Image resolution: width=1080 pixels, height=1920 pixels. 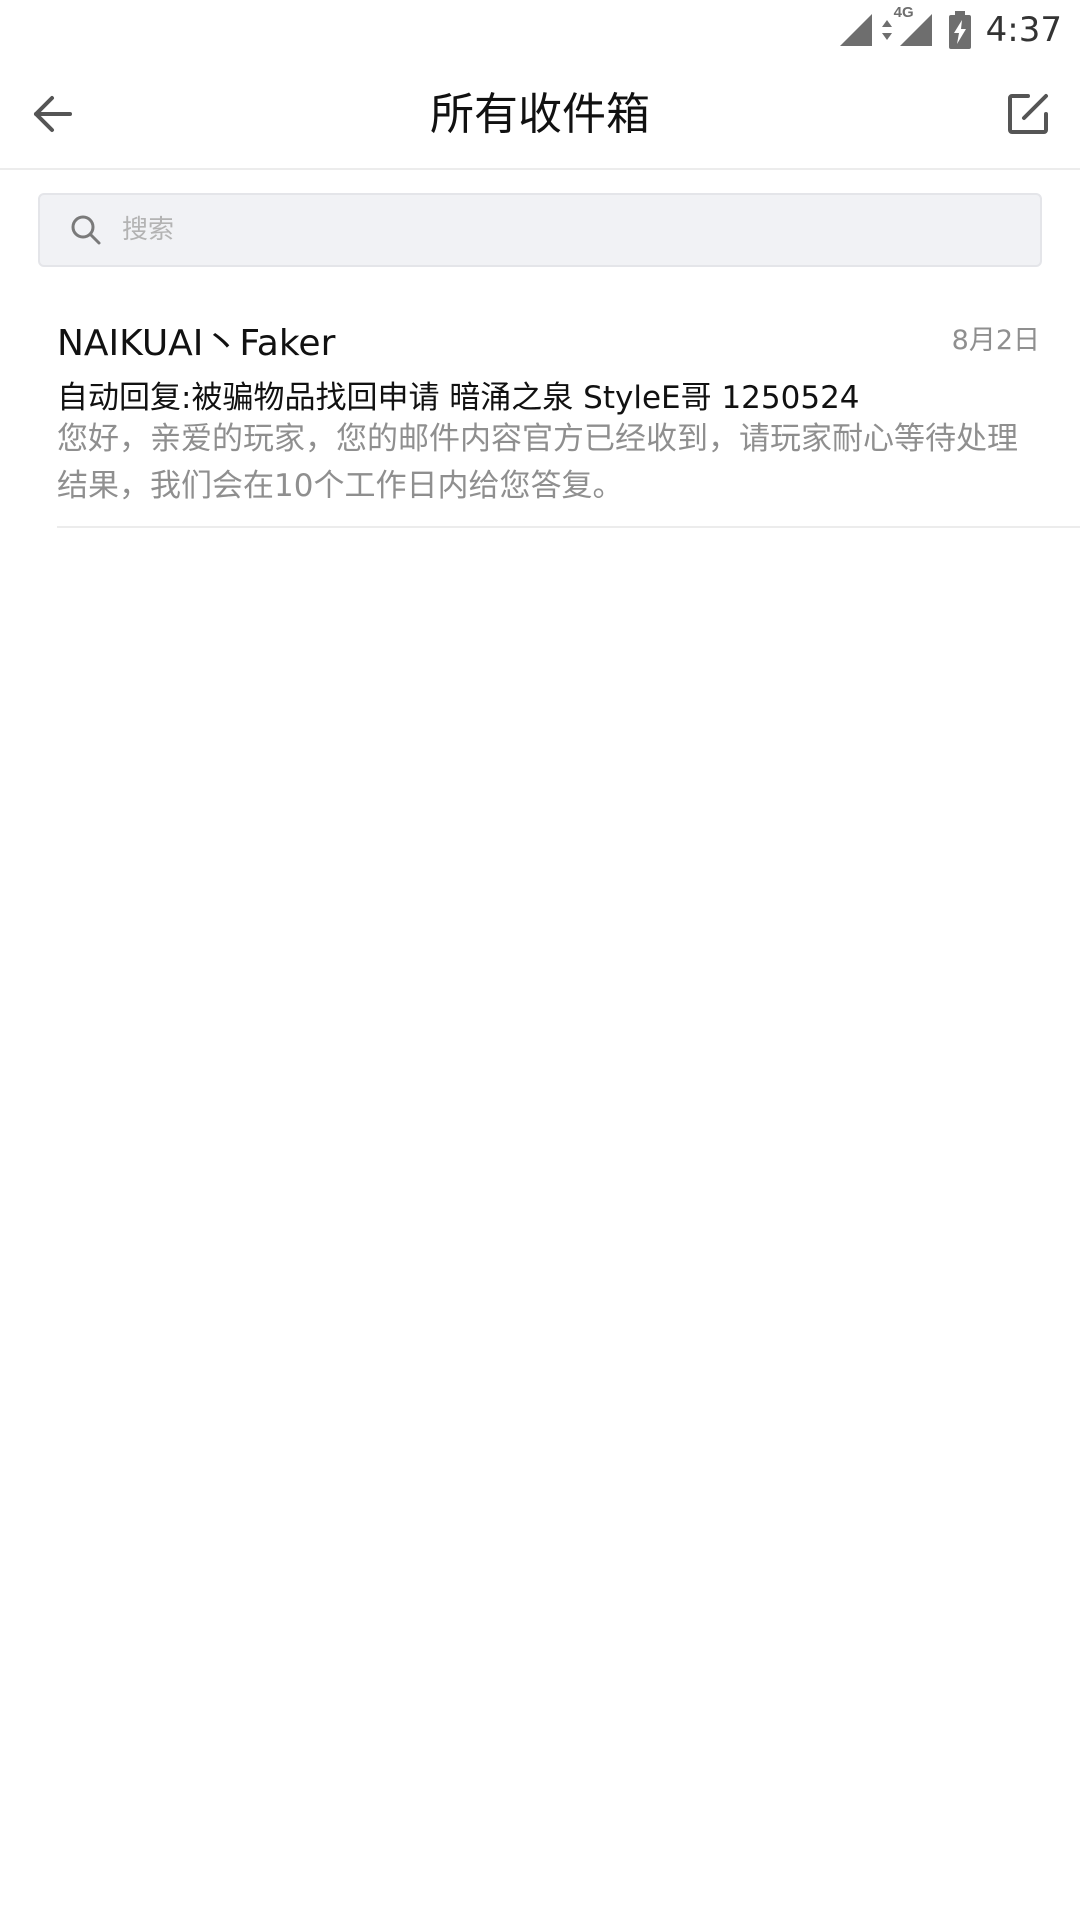 I want to click on app-bar: 所有收件箱, so click(x=540, y=115).